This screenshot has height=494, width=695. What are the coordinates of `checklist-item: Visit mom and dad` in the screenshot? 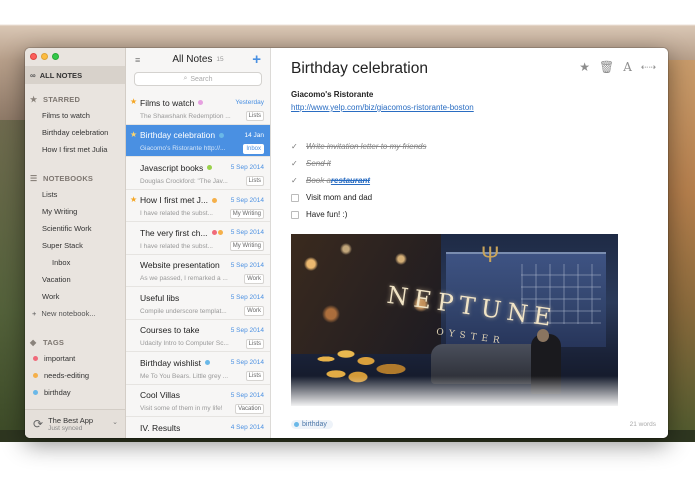 It's located at (358, 197).